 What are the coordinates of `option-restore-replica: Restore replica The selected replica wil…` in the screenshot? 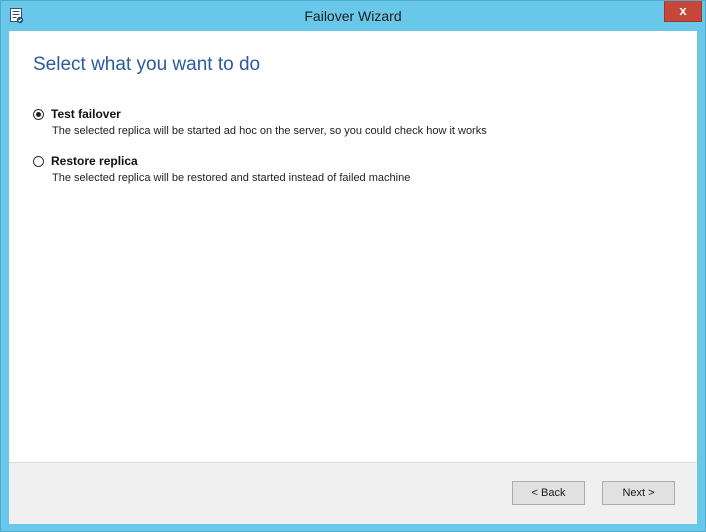 It's located at (221, 168).